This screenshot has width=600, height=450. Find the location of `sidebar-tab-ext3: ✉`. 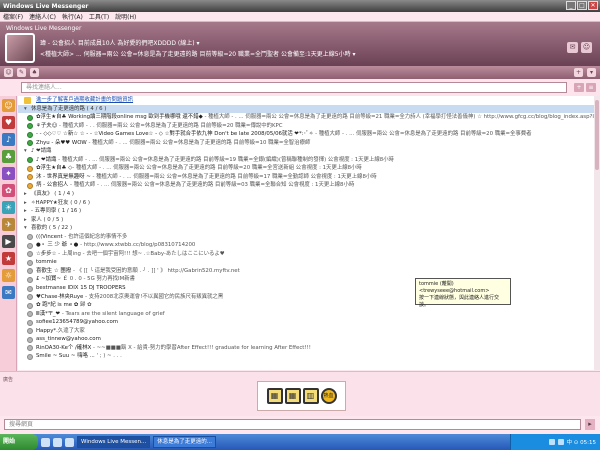

sidebar-tab-ext3: ✉ is located at coordinates (8, 292).